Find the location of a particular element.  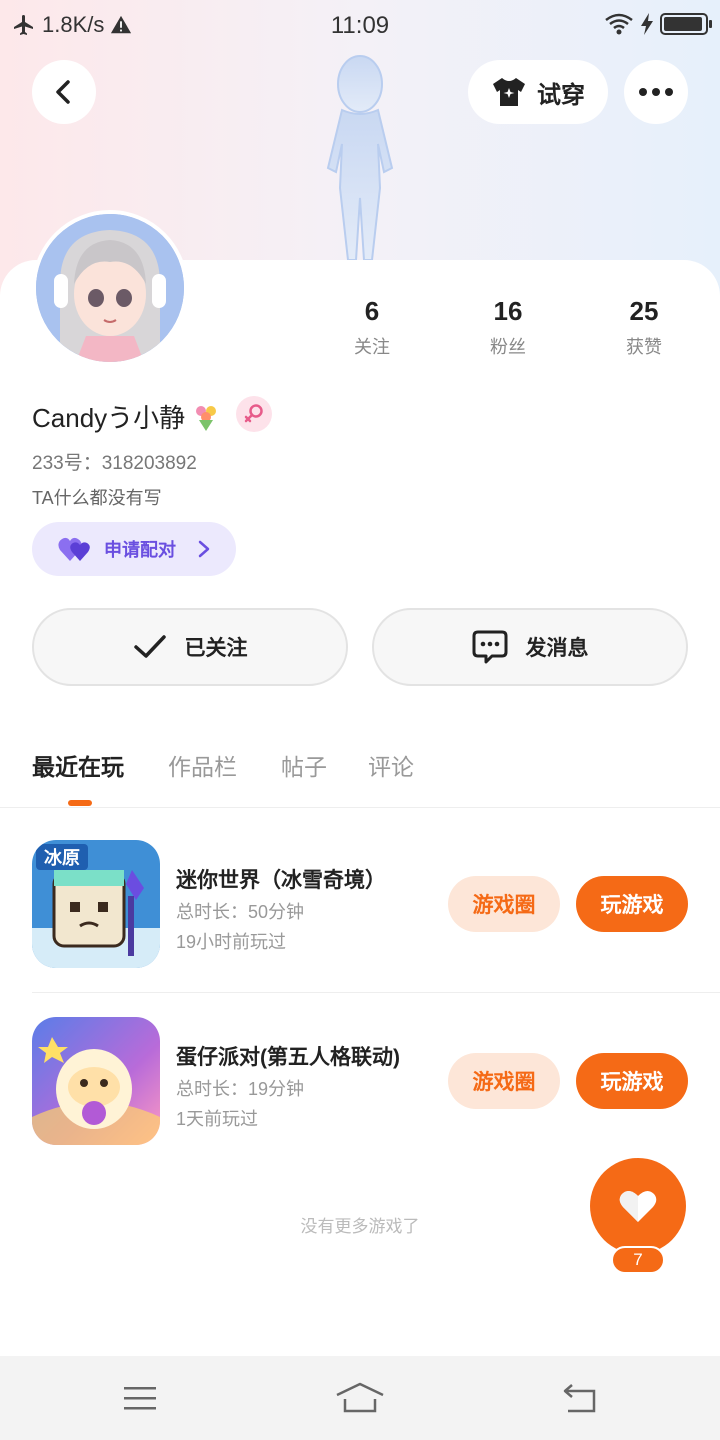

username-text: Candyう小静 is located at coordinates (109, 418).